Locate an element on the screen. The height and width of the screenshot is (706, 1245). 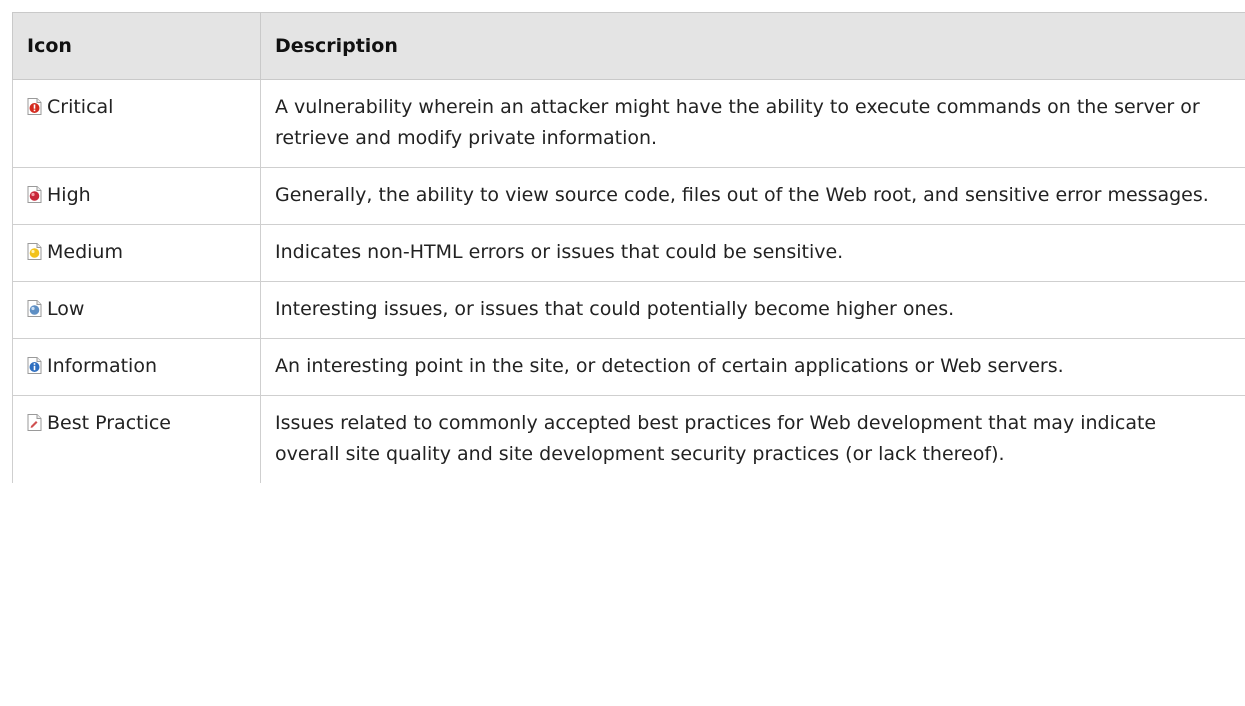
high-icon is located at coordinates (34, 194).